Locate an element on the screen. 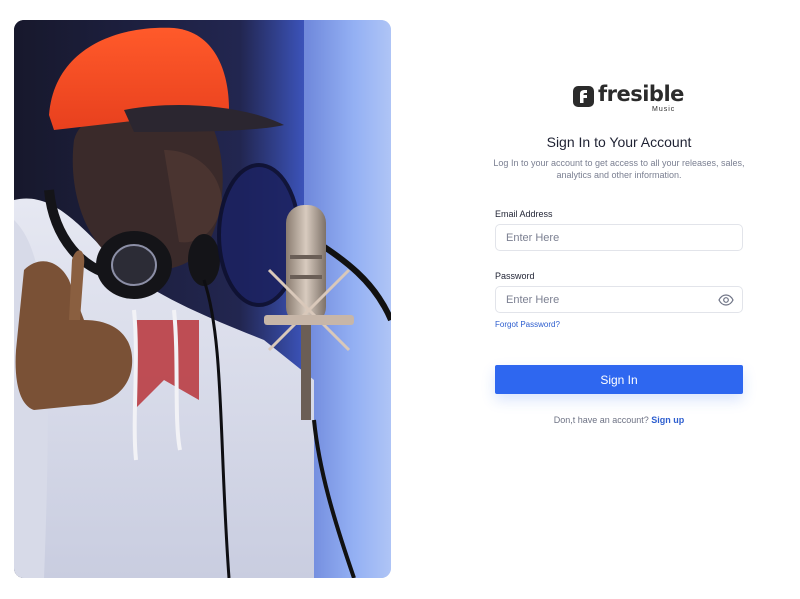 The width and height of the screenshot is (800, 599). sign-in-button: Sign In is located at coordinates (619, 379).